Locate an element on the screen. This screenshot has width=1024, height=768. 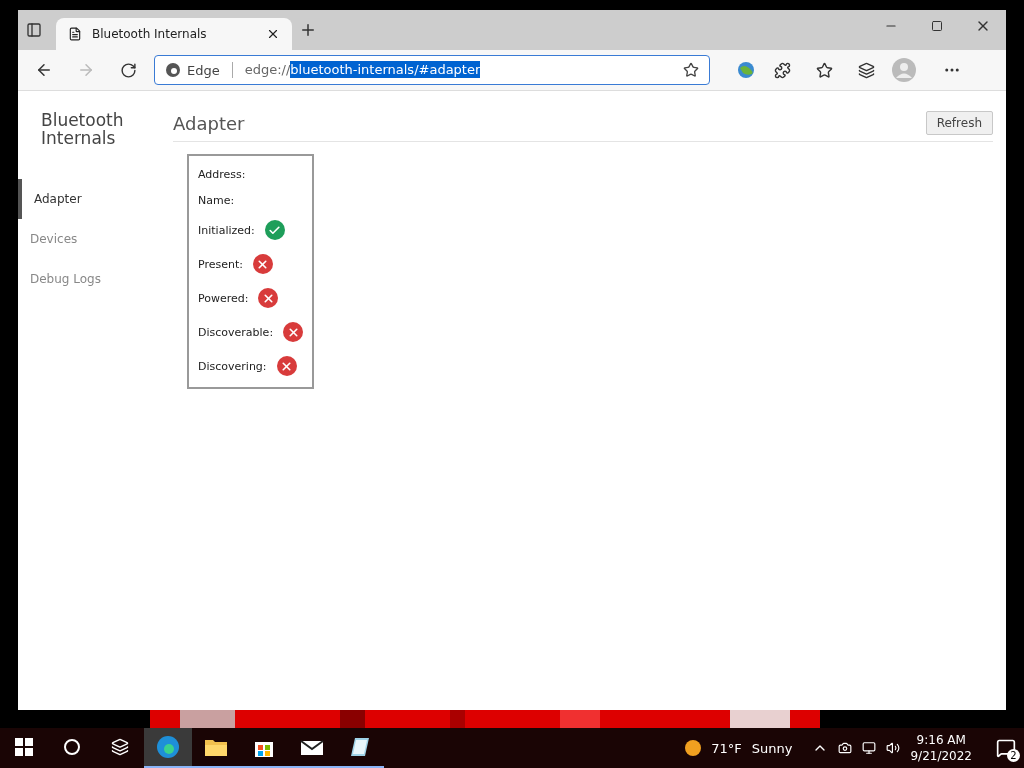
notifications-icon is located at coordinates (1006, 748).